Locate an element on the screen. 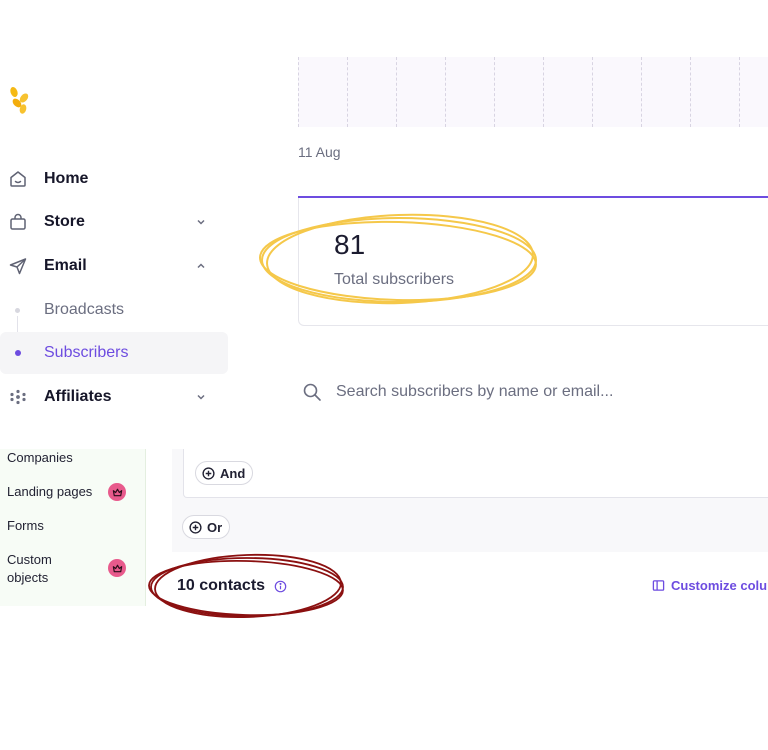  active-indicator-dot is located at coordinates (18, 353).